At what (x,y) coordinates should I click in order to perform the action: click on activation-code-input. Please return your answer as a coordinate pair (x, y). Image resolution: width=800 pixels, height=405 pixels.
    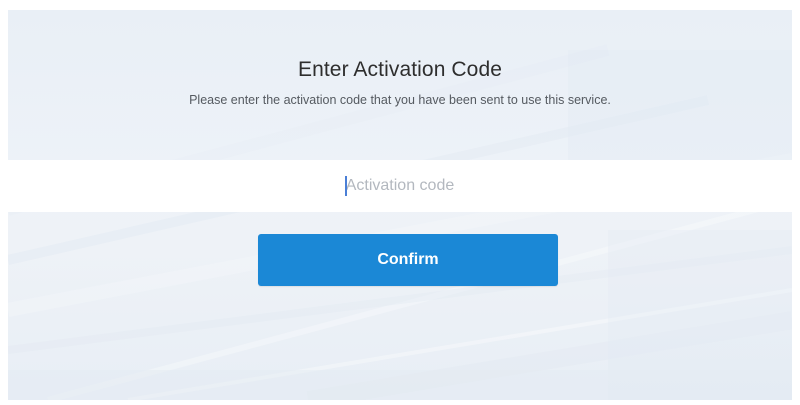
    Looking at the image, I should click on (400, 186).